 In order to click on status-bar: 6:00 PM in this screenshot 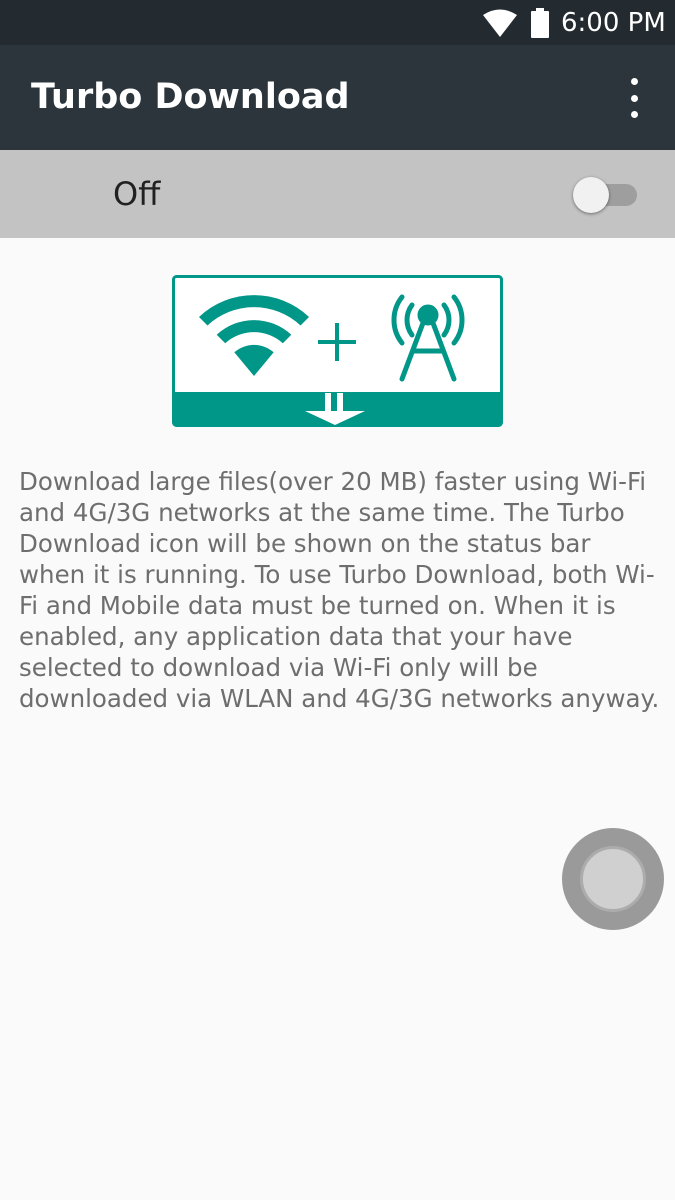, I will do `click(337, 22)`.